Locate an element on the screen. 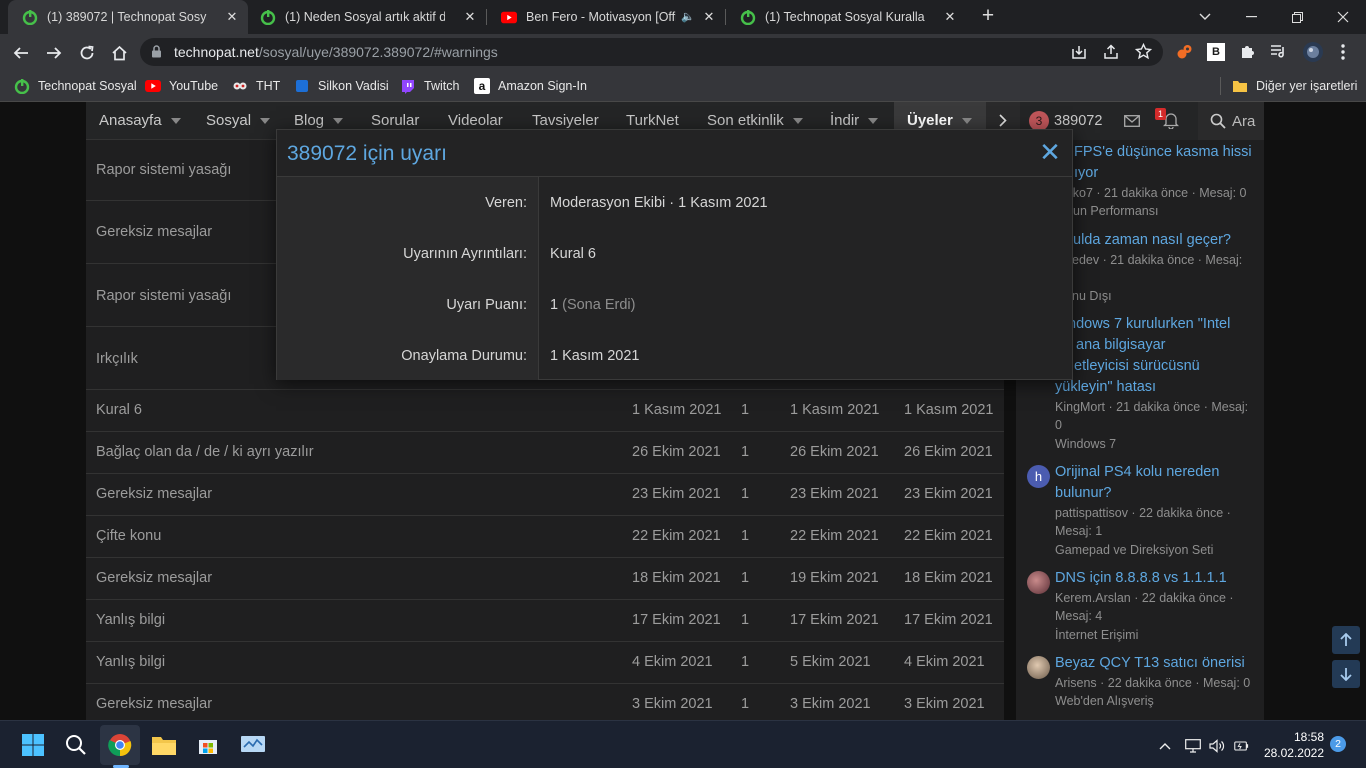 The height and width of the screenshot is (768, 1366). thread-link: FPS'e düşünce kasma hissi is located at coordinates (1163, 152).